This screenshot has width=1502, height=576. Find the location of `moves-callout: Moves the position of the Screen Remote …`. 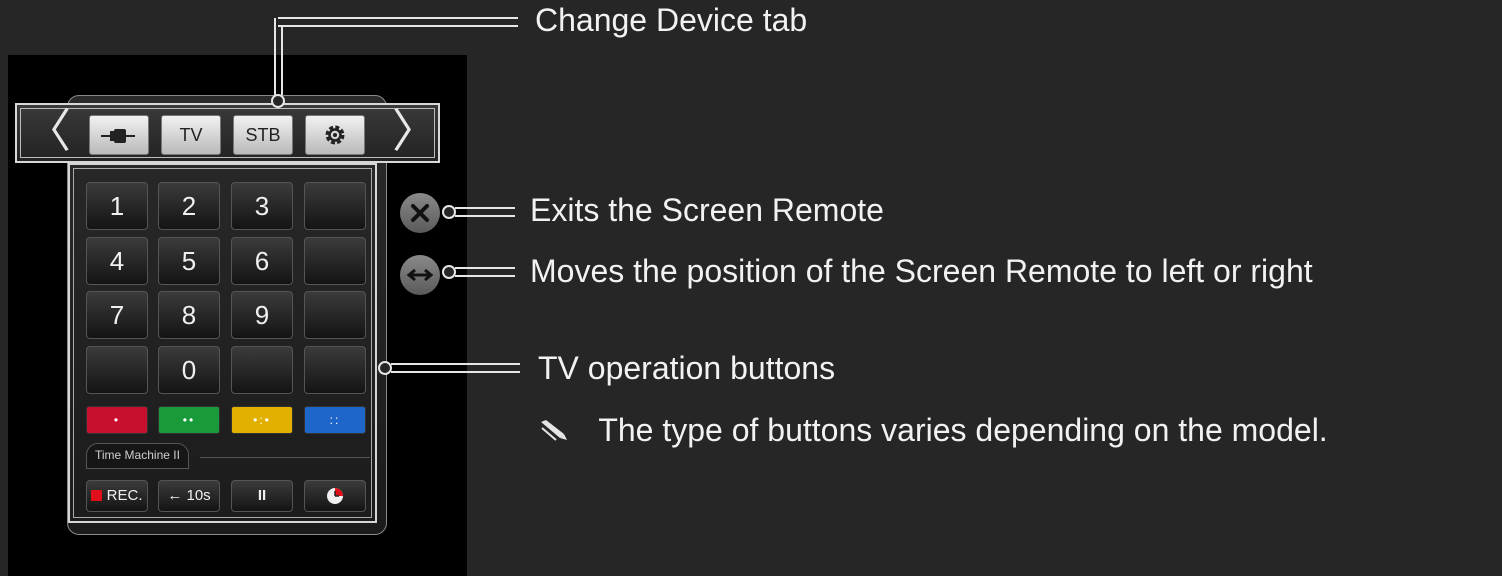

moves-callout: Moves the position of the Screen Remote … is located at coordinates (921, 271).